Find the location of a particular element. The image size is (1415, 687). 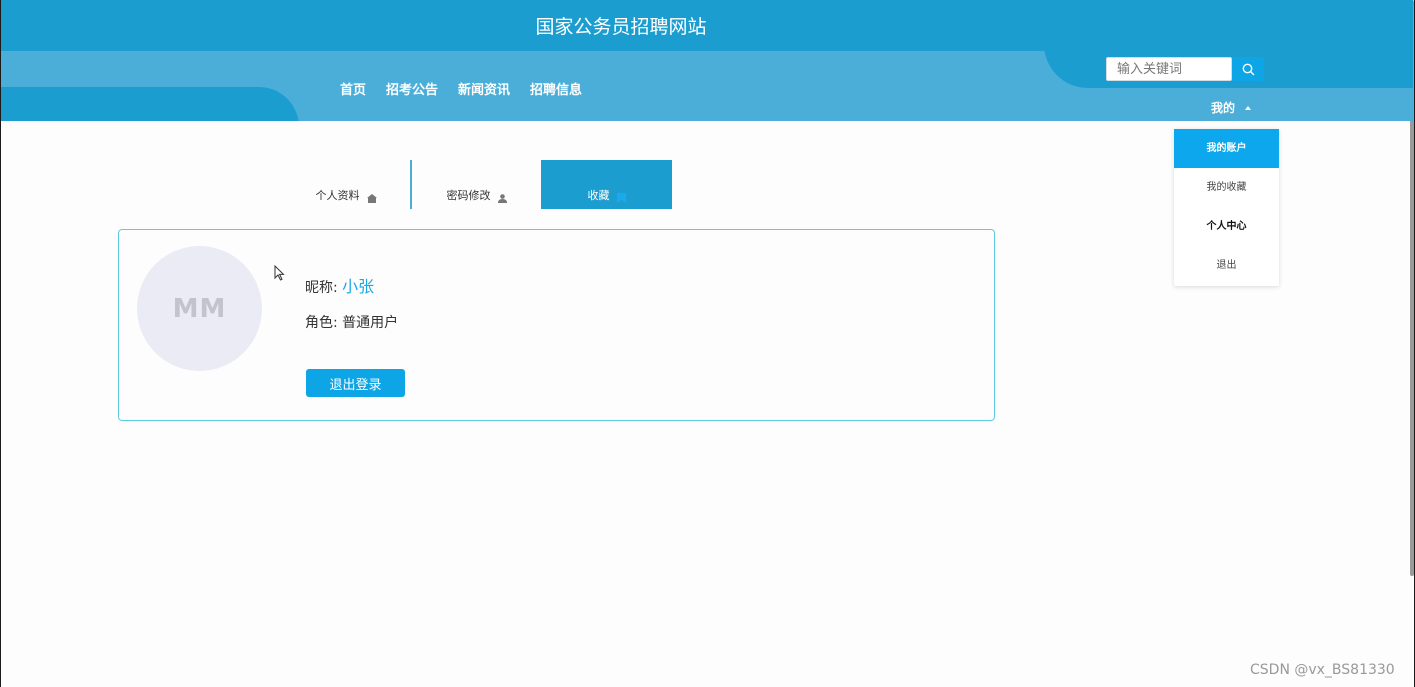

bookmark-icon is located at coordinates (621, 198).